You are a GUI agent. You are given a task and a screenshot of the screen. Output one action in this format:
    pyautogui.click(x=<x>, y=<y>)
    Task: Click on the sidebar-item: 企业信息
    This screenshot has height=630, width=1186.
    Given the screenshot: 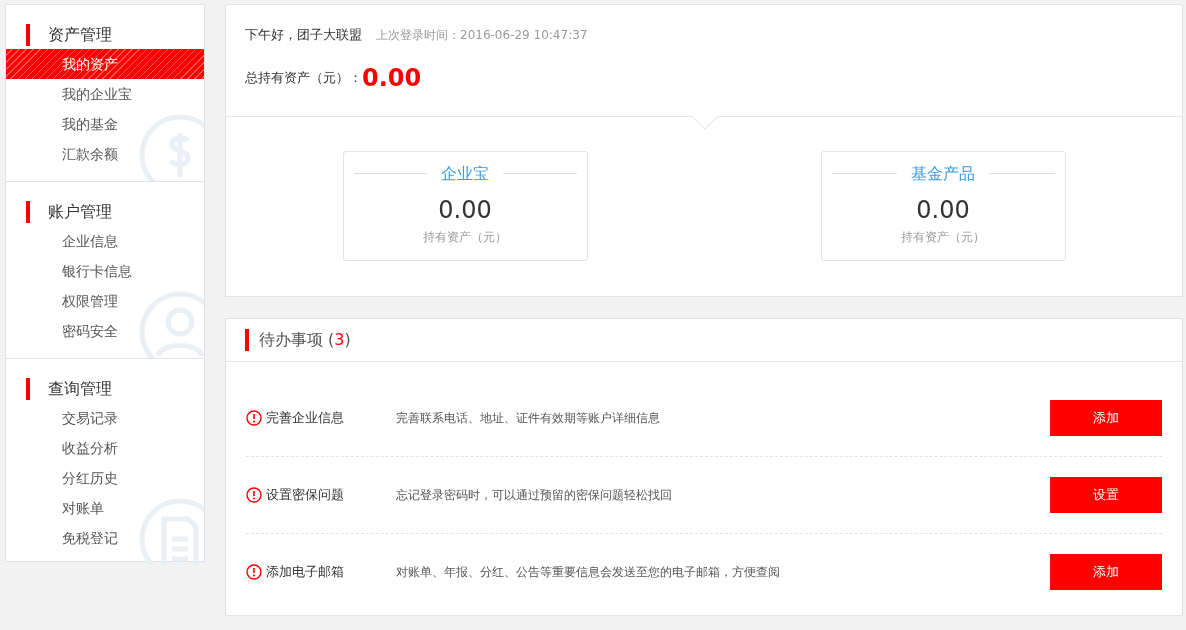 What is the action you would take?
    pyautogui.click(x=105, y=241)
    